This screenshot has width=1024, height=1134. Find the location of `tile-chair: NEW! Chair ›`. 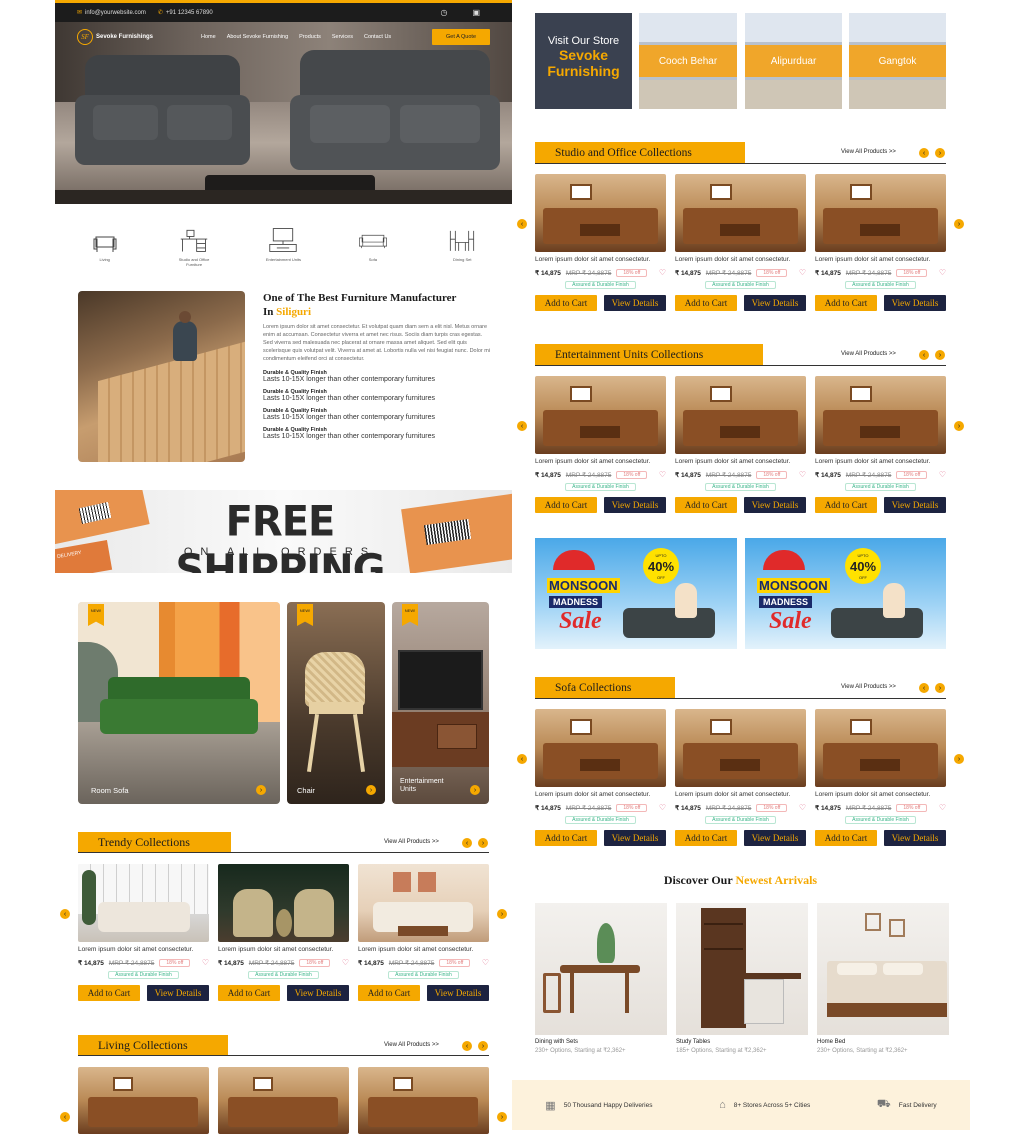

tile-chair: NEW! Chair › is located at coordinates (336, 703).